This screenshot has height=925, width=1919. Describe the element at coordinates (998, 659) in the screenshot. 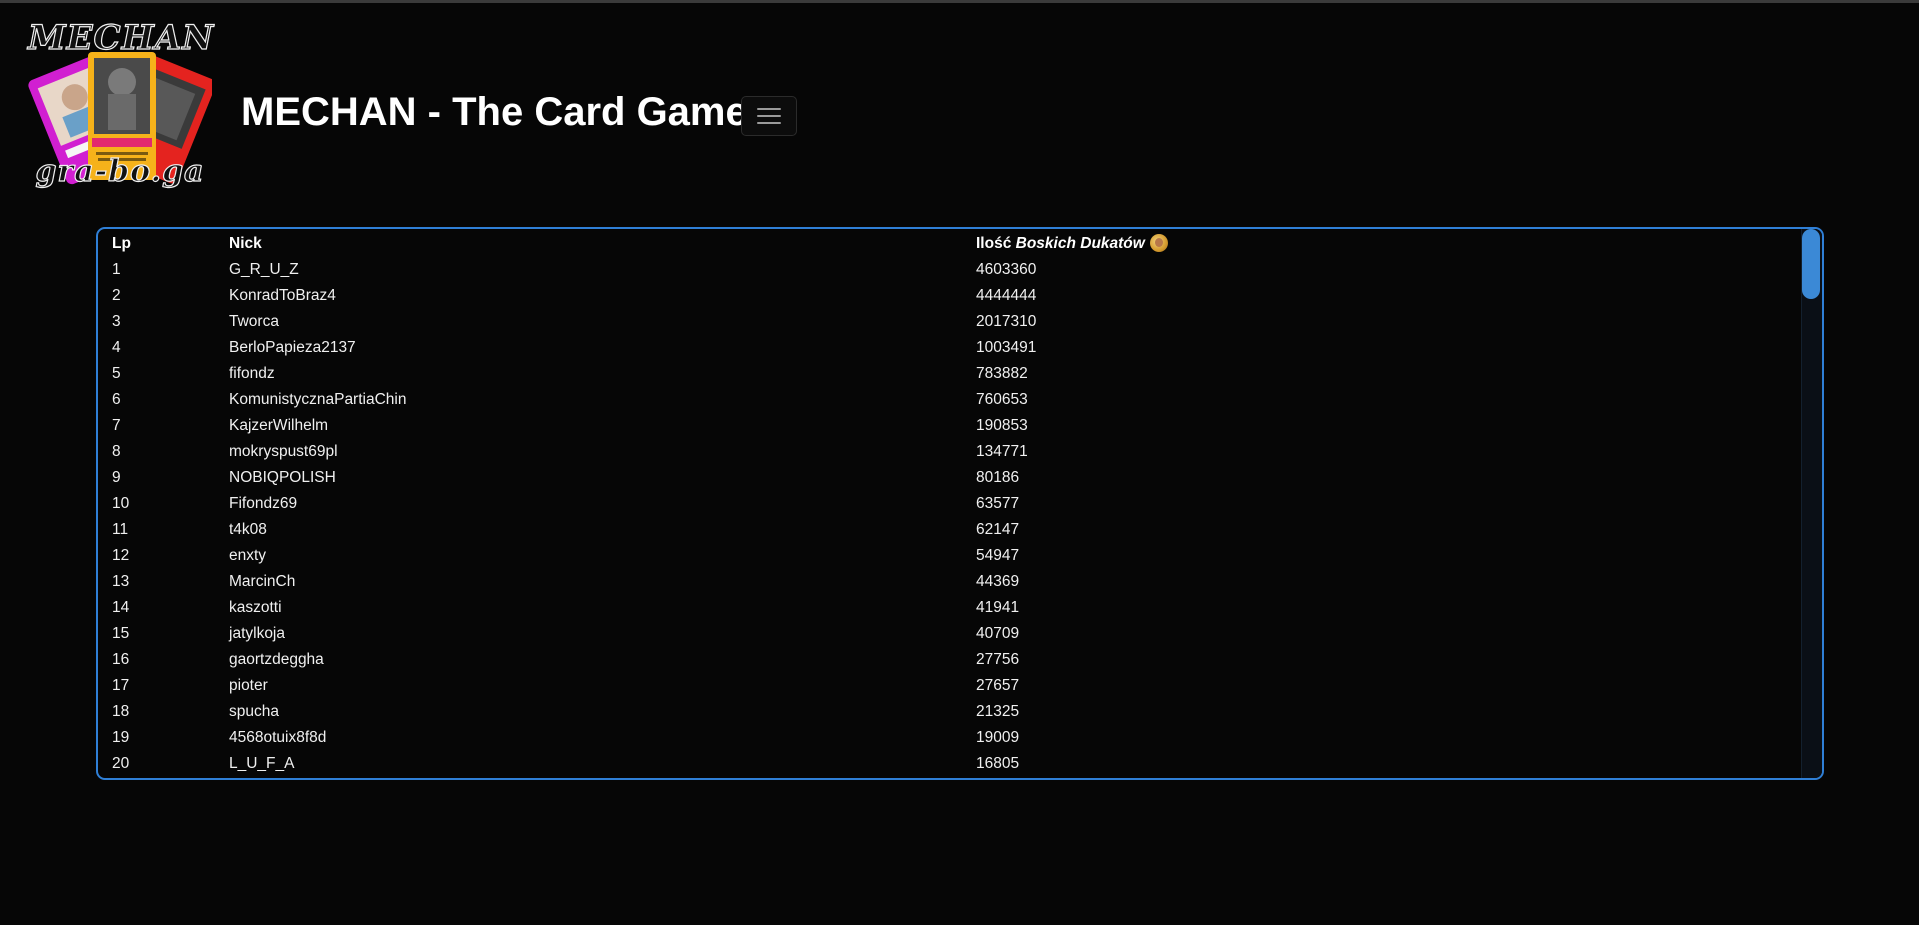

I see `cell-dukaty: 27756` at that location.